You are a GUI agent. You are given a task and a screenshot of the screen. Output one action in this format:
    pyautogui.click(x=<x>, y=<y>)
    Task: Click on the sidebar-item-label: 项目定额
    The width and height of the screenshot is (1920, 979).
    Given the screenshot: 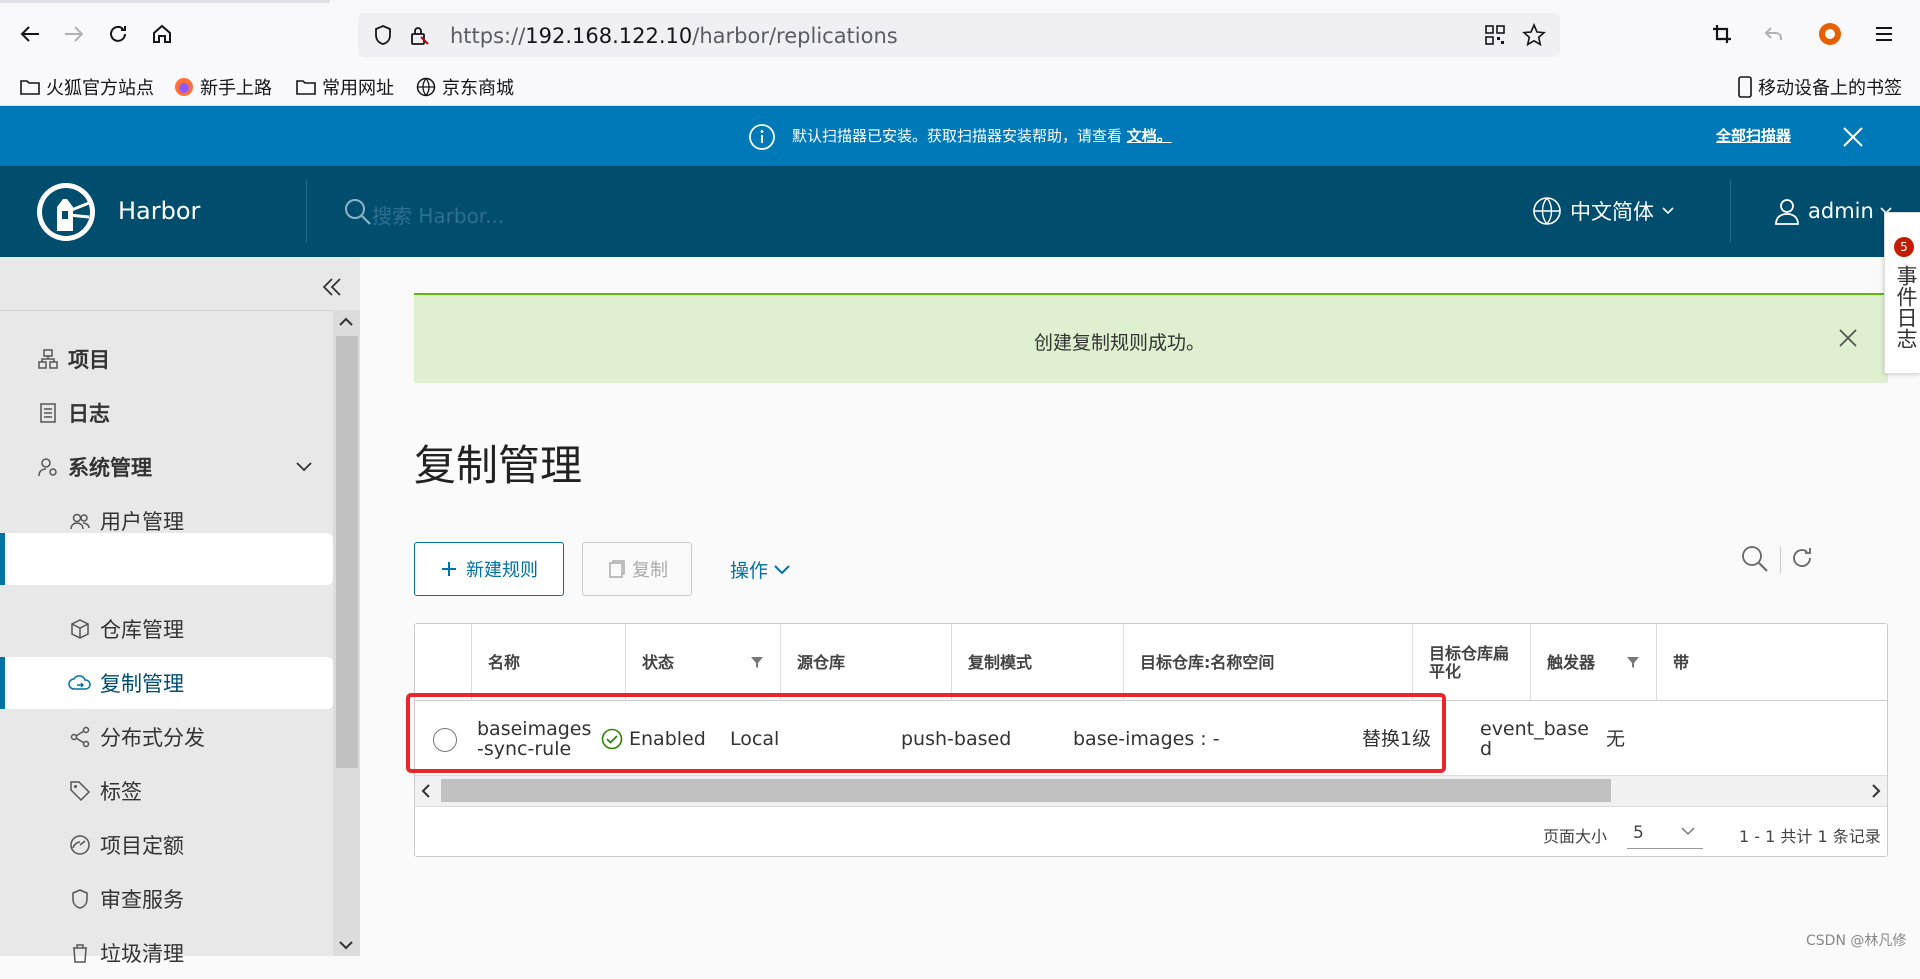 What is the action you would take?
    pyautogui.click(x=142, y=846)
    